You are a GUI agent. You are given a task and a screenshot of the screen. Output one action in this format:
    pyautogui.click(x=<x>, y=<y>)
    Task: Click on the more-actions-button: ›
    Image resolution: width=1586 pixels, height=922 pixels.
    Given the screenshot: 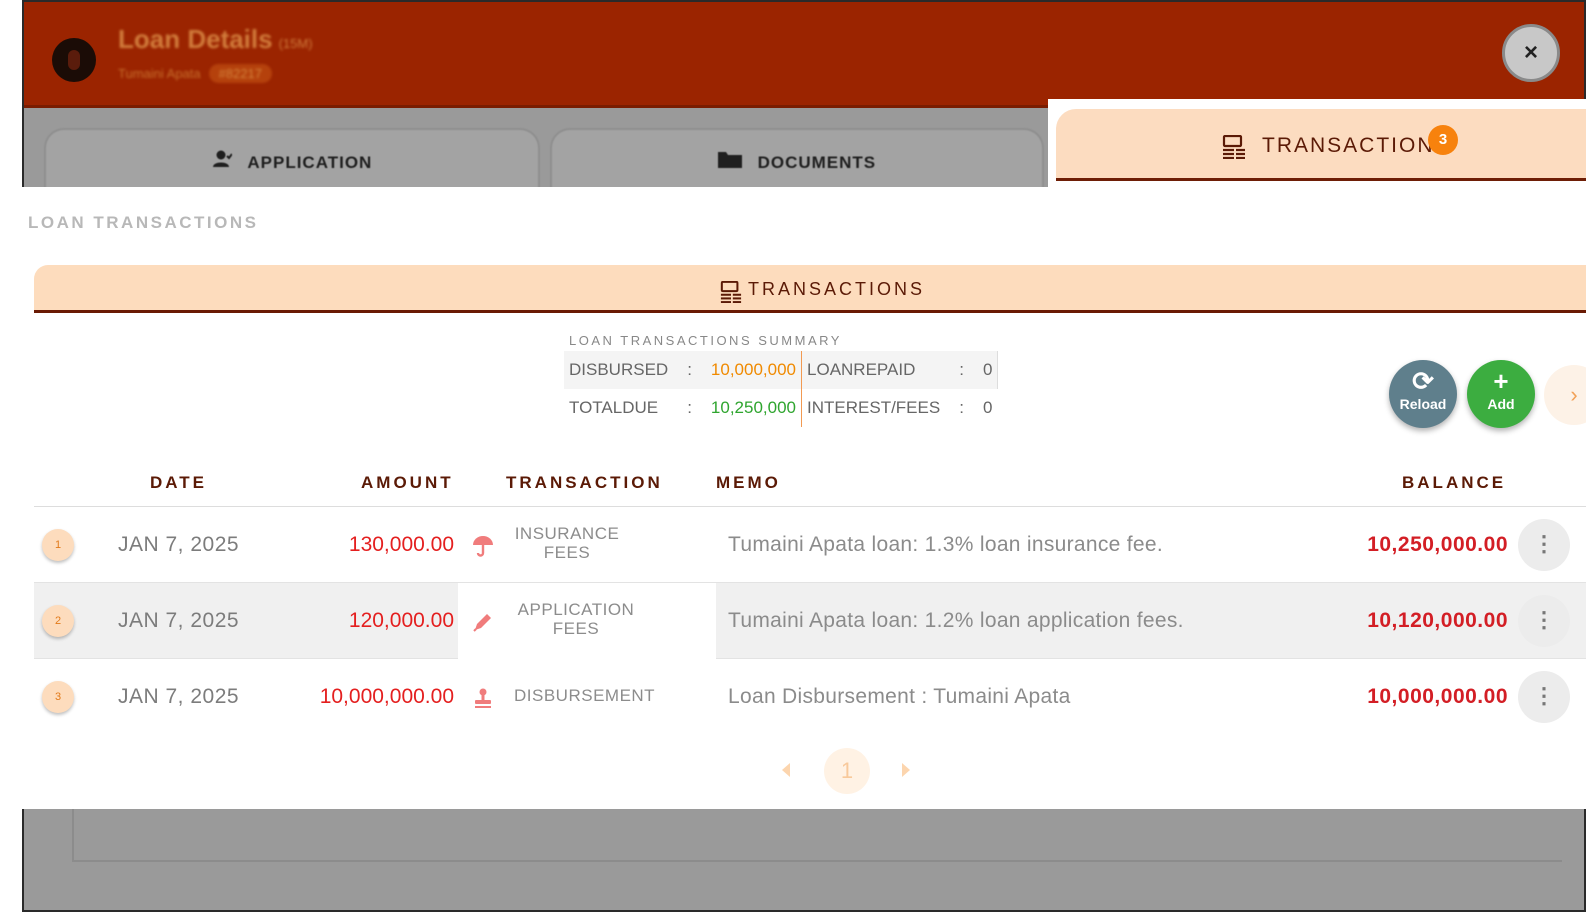 What is the action you would take?
    pyautogui.click(x=1565, y=395)
    